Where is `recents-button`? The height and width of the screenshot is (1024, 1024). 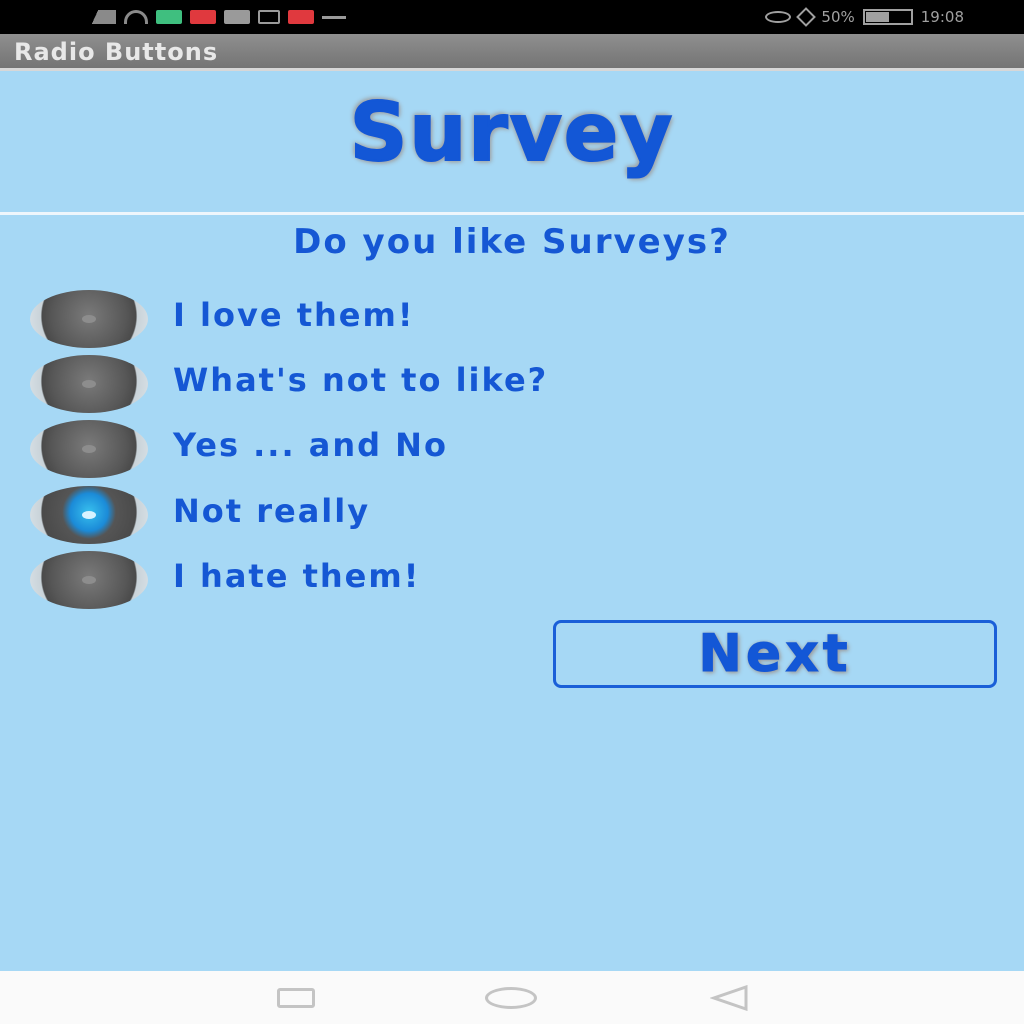 recents-button is located at coordinates (293, 997).